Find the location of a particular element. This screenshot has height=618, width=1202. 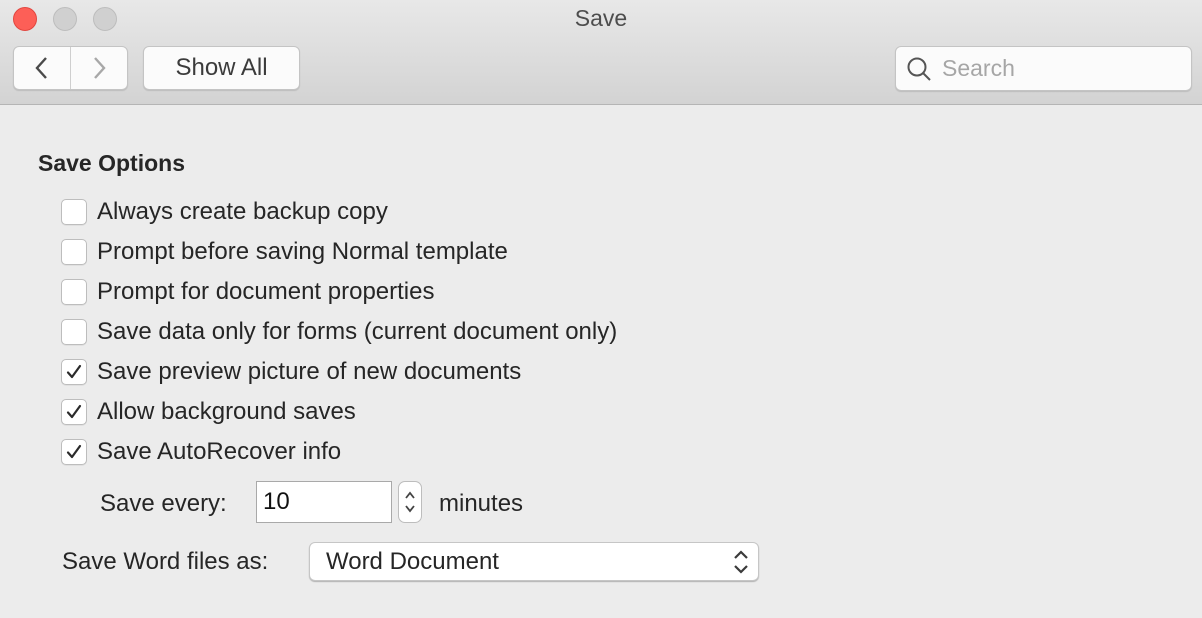

option-row: Prompt for document properties is located at coordinates (248, 292).